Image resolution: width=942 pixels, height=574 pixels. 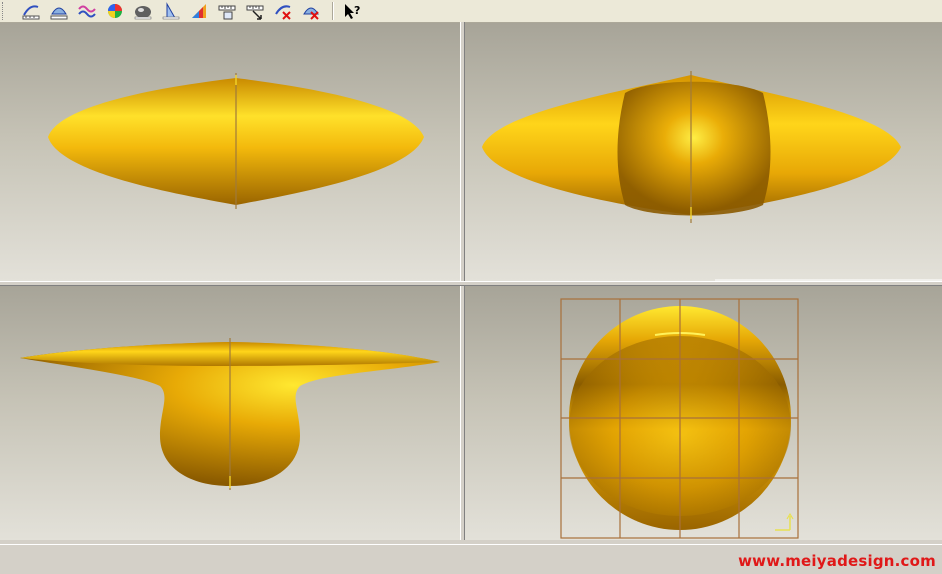 I want to click on ruler-arrow-icon, so click(x=255, y=10).